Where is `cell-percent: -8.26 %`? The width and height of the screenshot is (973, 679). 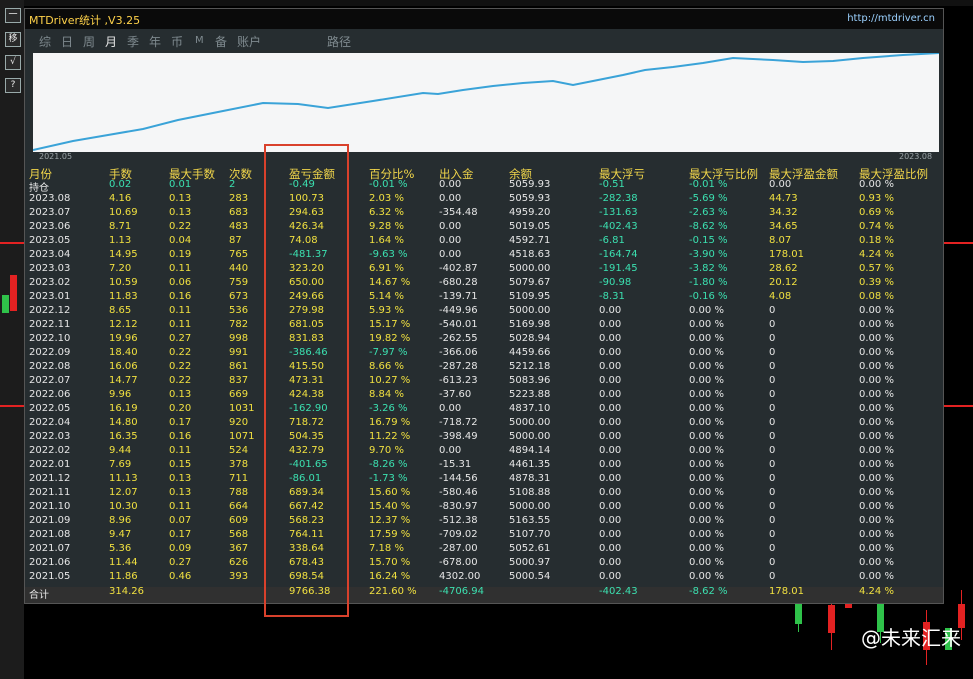 cell-percent: -8.26 % is located at coordinates (388, 464).